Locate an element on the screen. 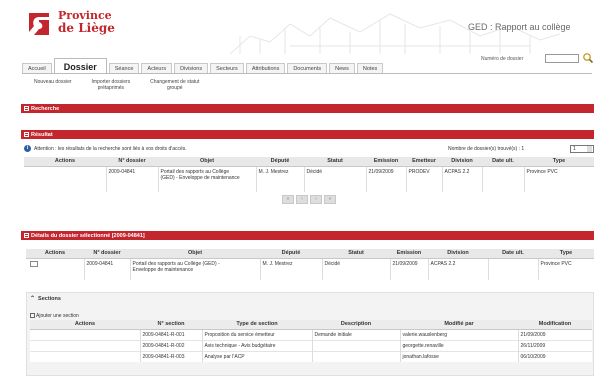 Image resolution: width=613 pixels, height=376 pixels. import-dossiers-button: Importer dossiers prétaprimés is located at coordinates (111, 88).